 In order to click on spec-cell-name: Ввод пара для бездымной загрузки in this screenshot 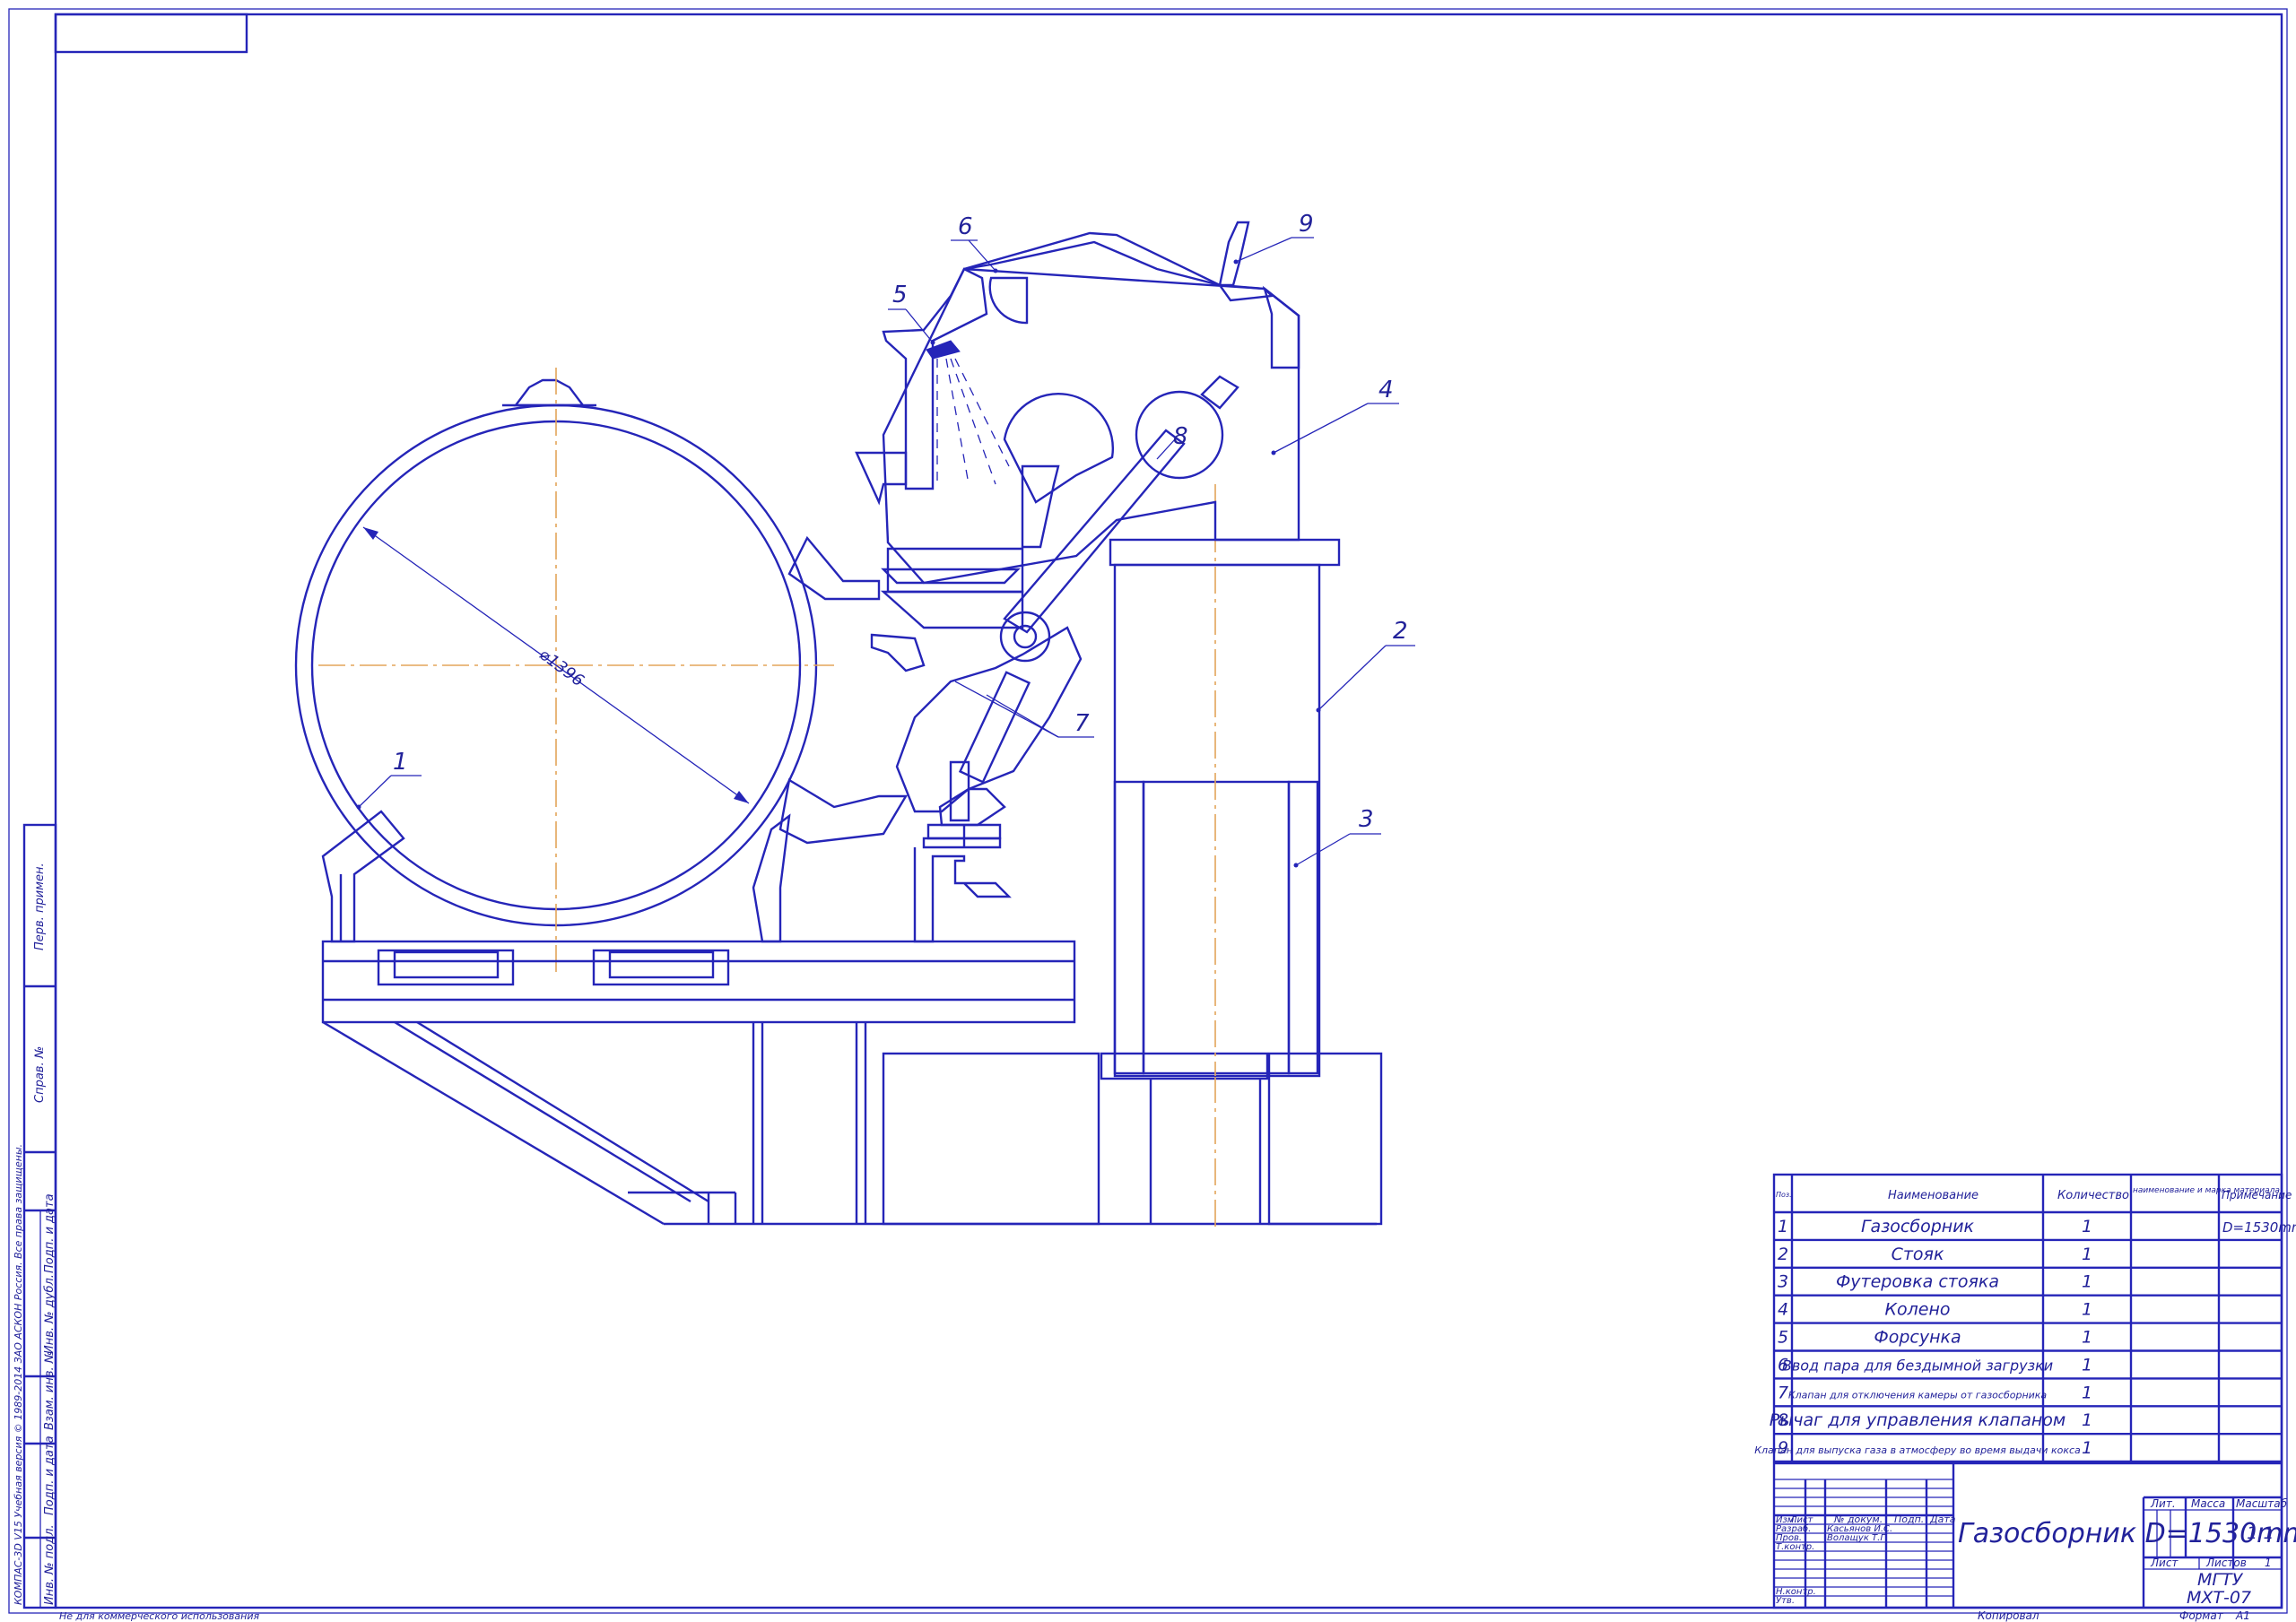, I will do `click(1917, 1365)`.